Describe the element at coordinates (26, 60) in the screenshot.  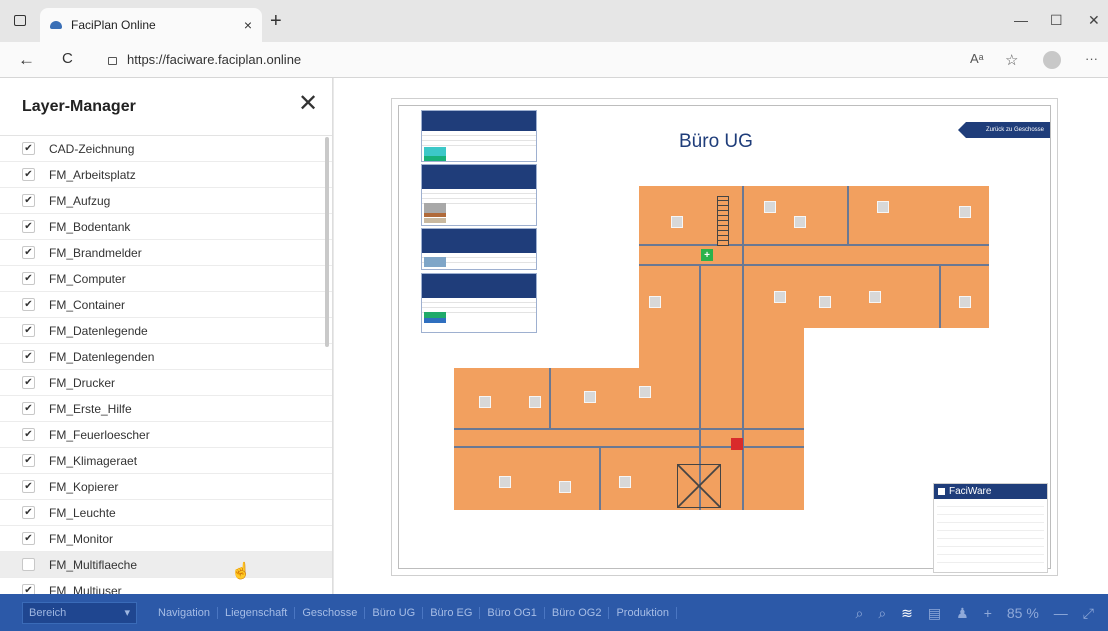
I see `back-button: ←` at that location.